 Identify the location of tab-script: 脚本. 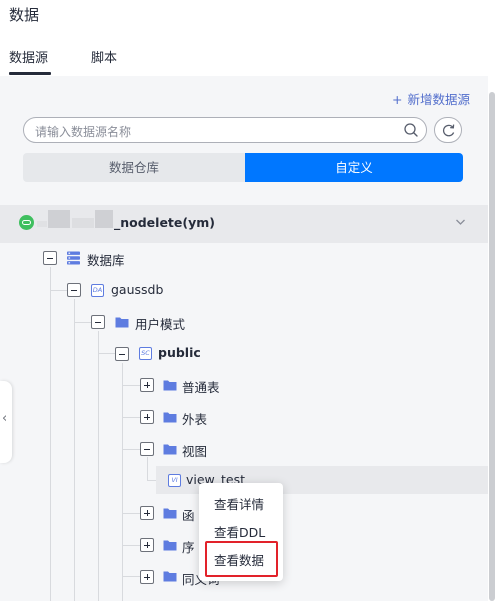
(104, 56).